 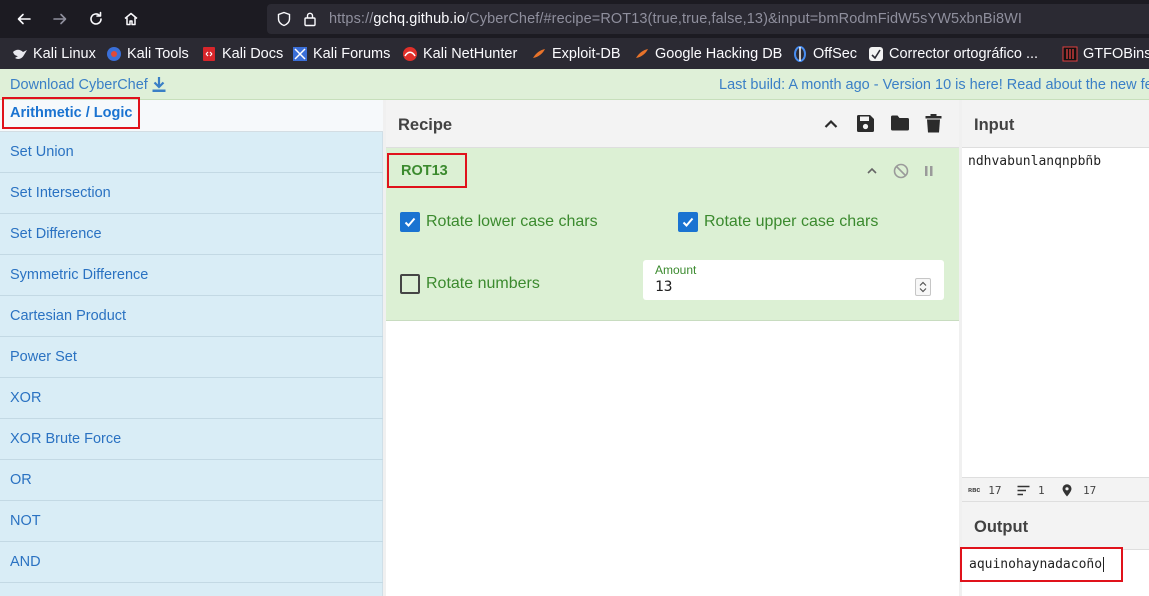 What do you see at coordinates (131, 19) in the screenshot?
I see `home-icon` at bounding box center [131, 19].